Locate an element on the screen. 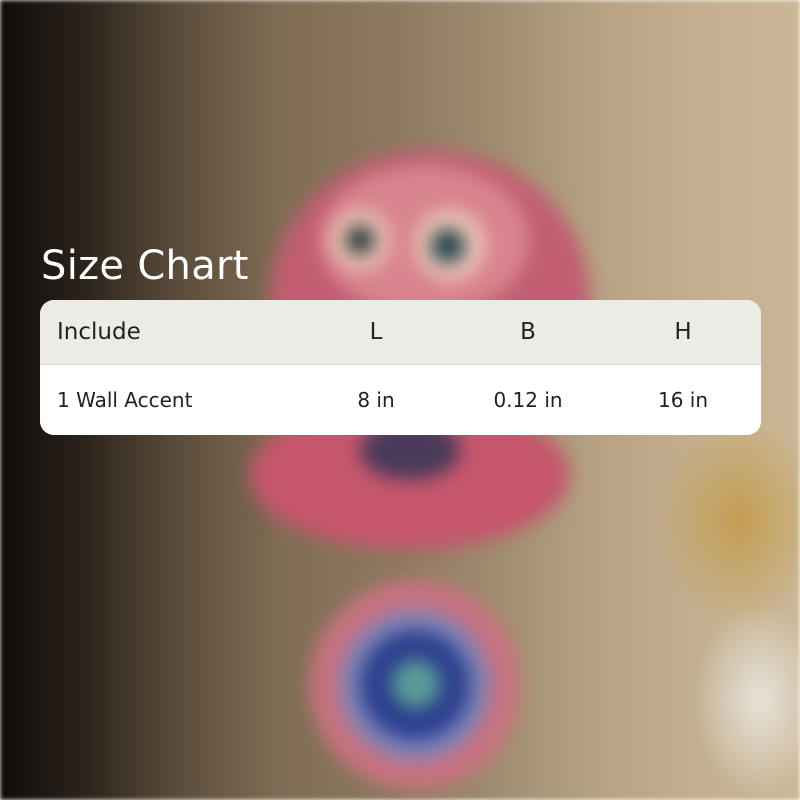  header-breadth: B is located at coordinates (528, 332).